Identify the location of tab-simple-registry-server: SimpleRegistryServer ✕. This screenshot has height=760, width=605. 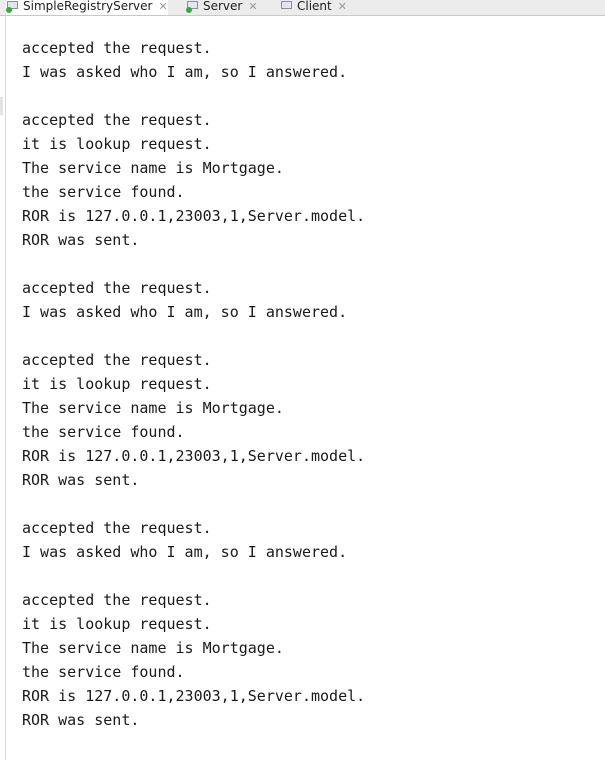
(87, 7).